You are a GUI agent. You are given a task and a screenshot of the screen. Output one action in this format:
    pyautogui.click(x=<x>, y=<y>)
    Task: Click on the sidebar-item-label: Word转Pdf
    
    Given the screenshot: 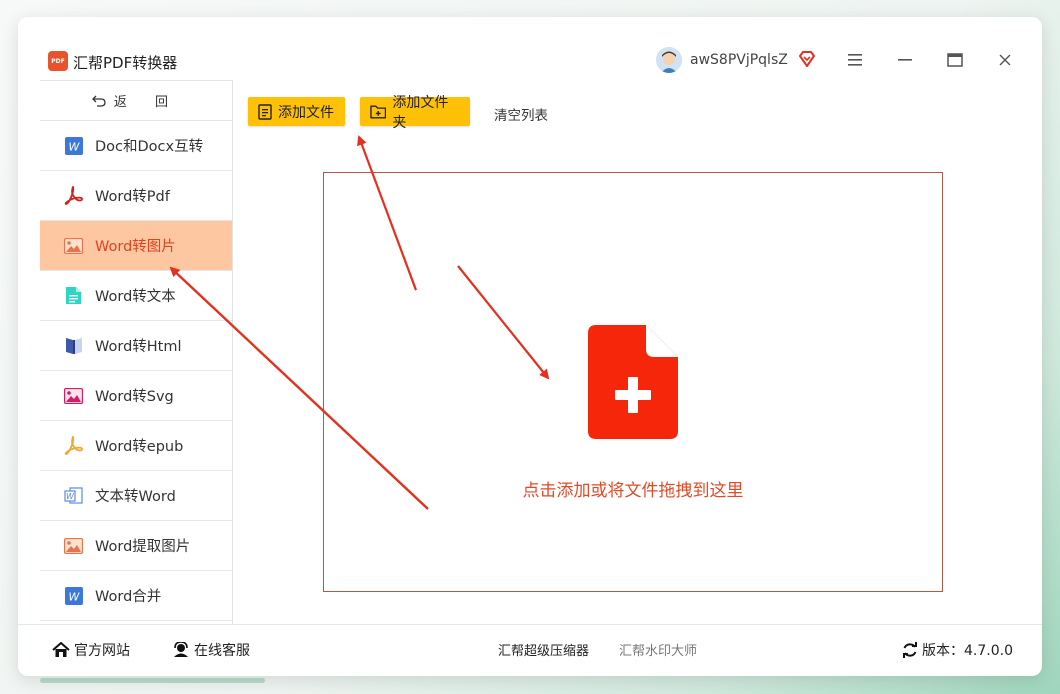 What is the action you would take?
    pyautogui.click(x=132, y=197)
    